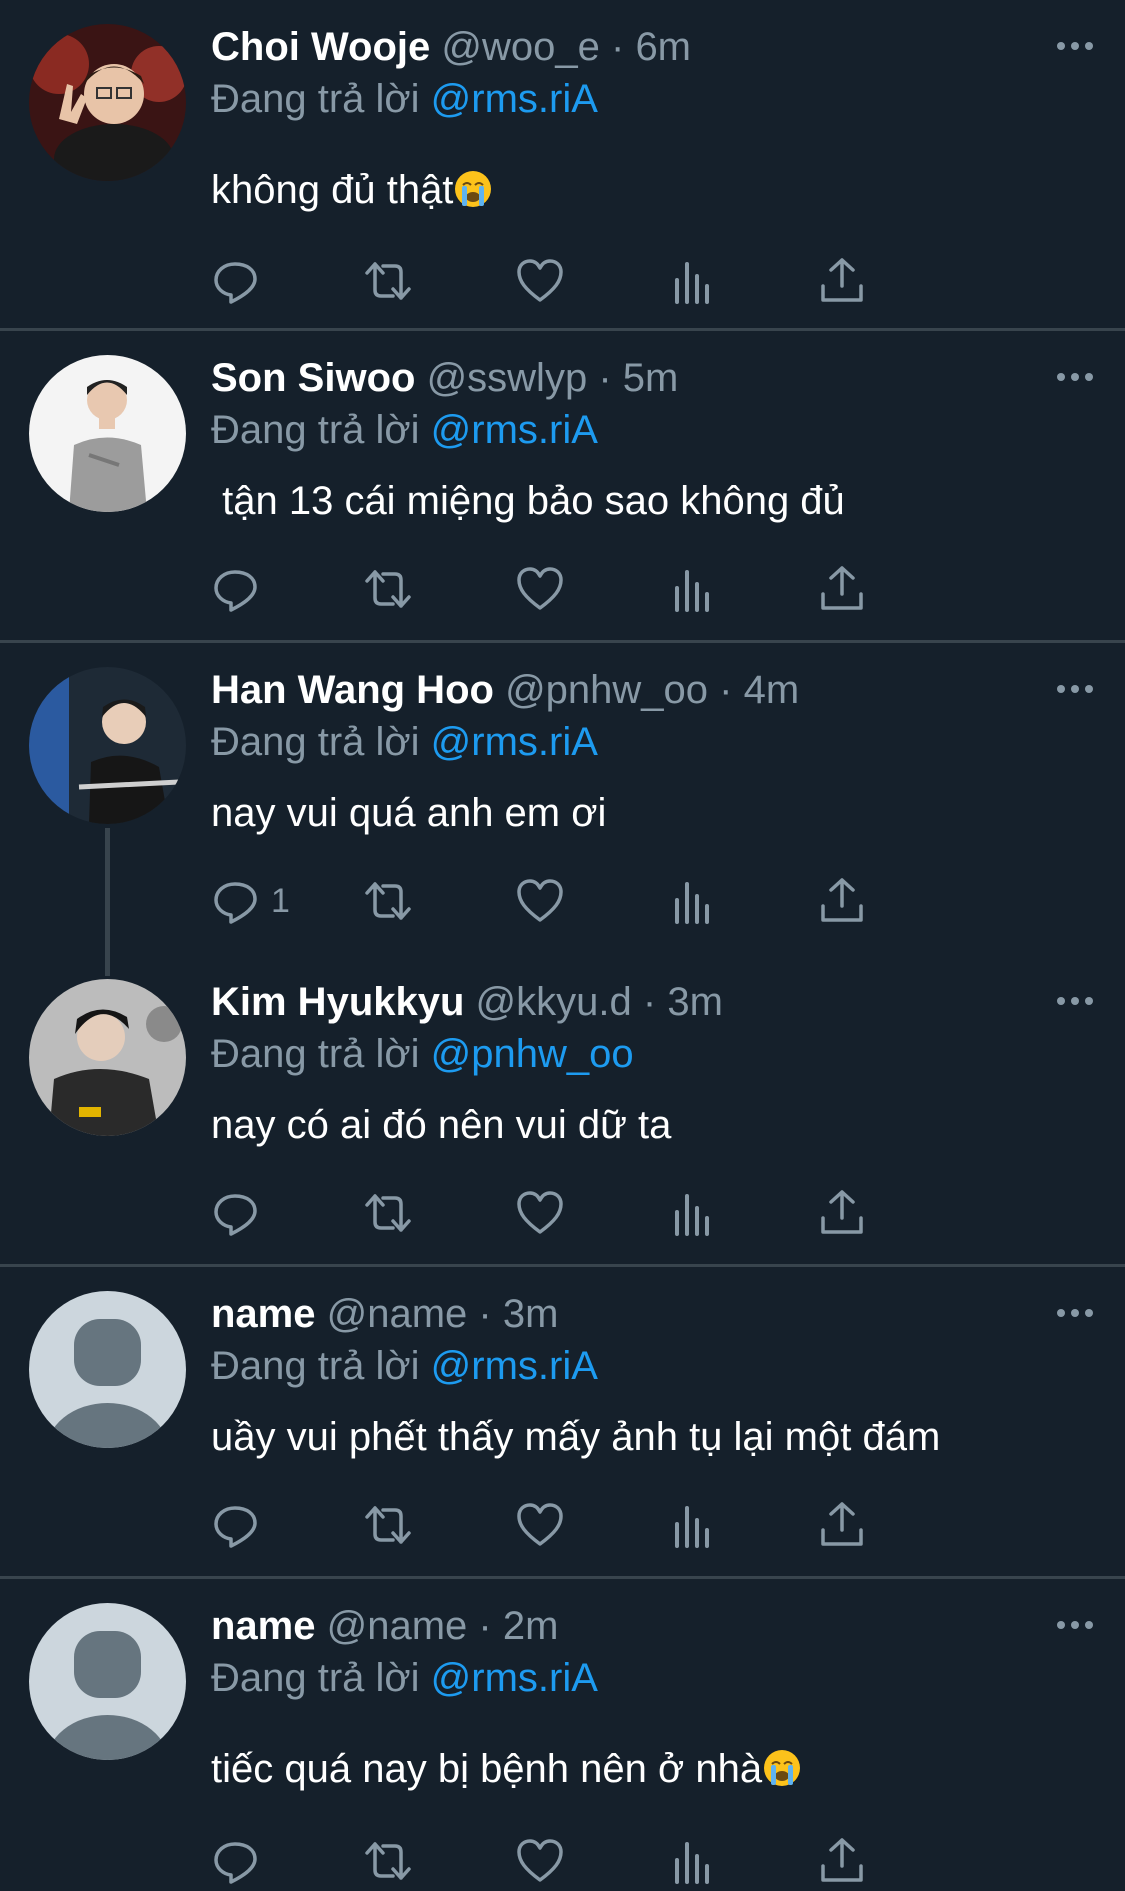 This screenshot has height=1891, width=1125. I want to click on reply-icon, so click(235, 591).